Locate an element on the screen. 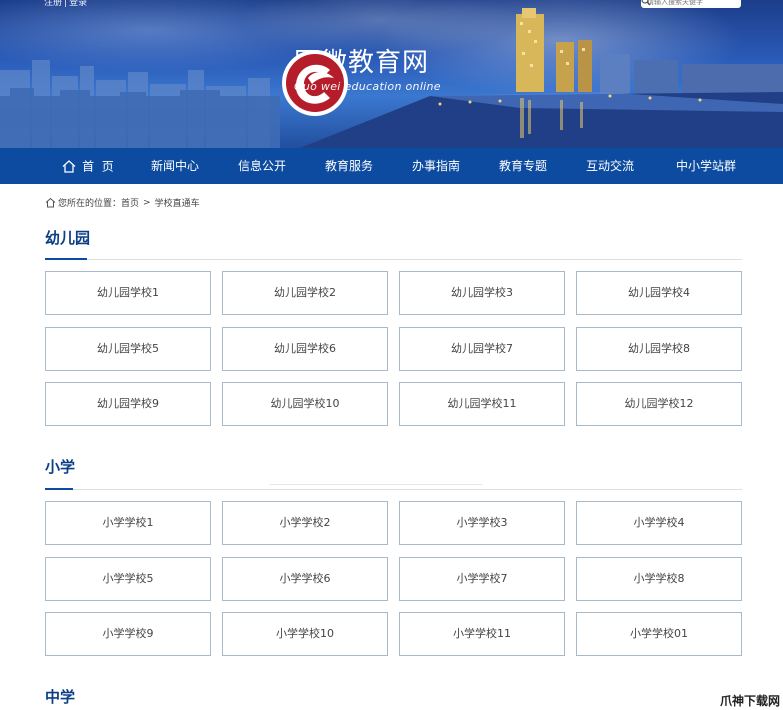 This screenshot has height=710, width=783. overlay-artifact-line is located at coordinates (376, 484).